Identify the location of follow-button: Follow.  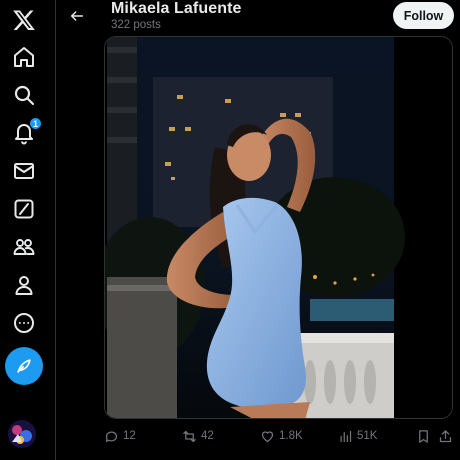
(423, 15).